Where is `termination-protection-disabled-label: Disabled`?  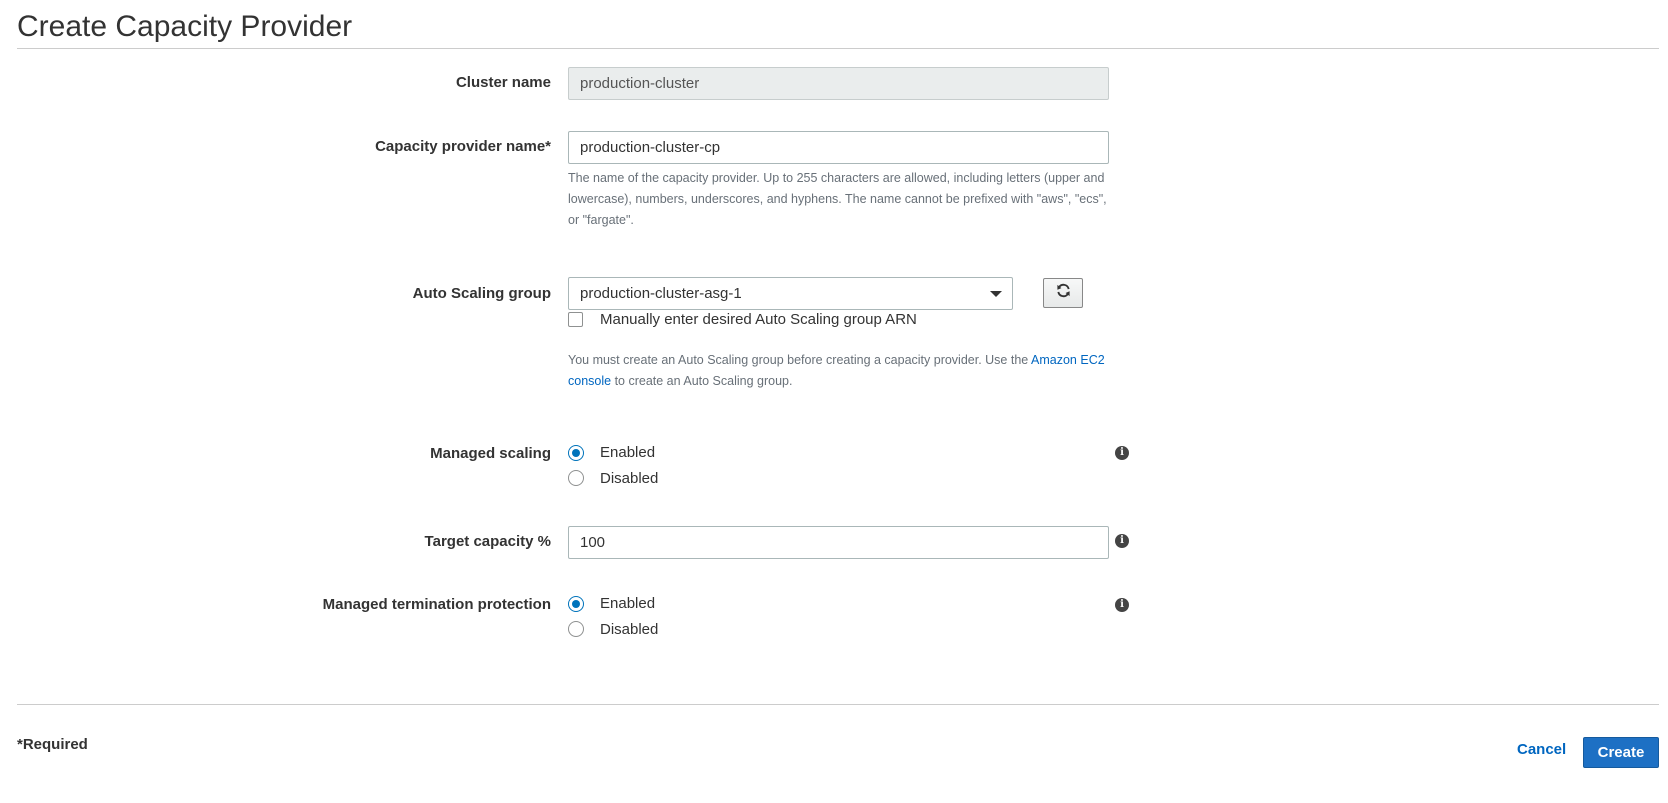
termination-protection-disabled-label: Disabled is located at coordinates (629, 630).